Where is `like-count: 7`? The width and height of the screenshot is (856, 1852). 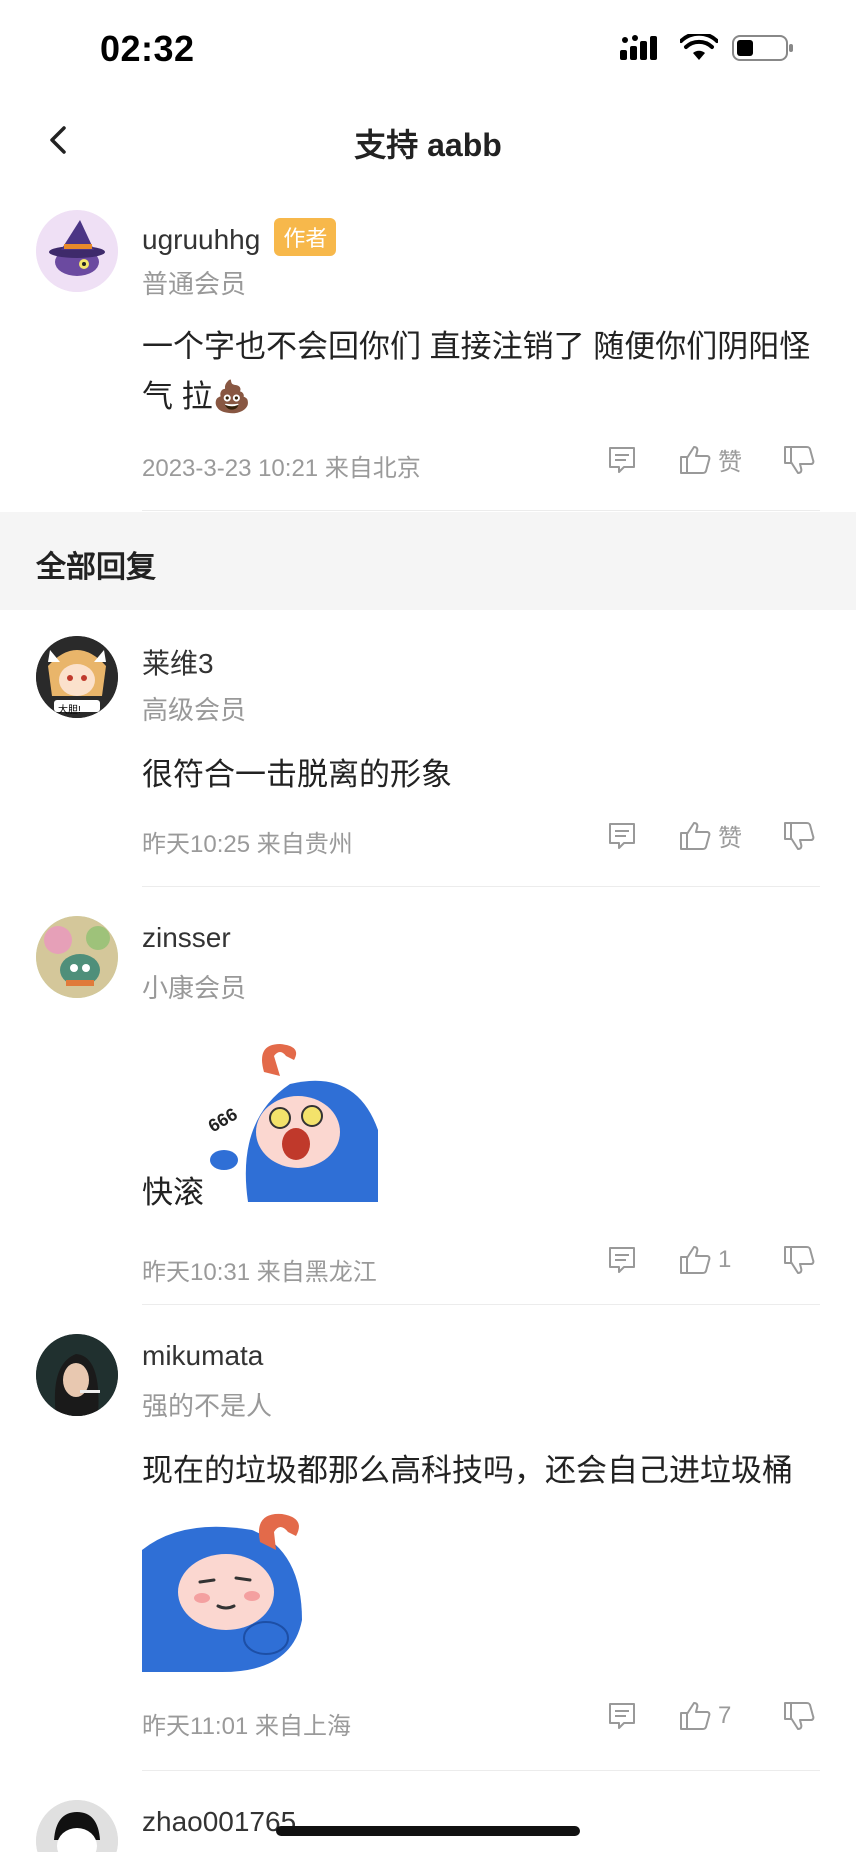
like-count: 7 is located at coordinates (725, 1715).